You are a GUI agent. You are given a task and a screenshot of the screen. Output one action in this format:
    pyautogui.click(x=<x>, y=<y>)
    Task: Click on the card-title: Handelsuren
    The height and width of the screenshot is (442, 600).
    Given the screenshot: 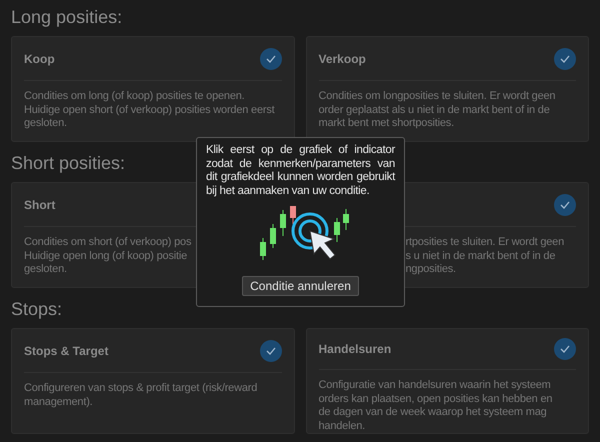 What is the action you would take?
    pyautogui.click(x=355, y=349)
    